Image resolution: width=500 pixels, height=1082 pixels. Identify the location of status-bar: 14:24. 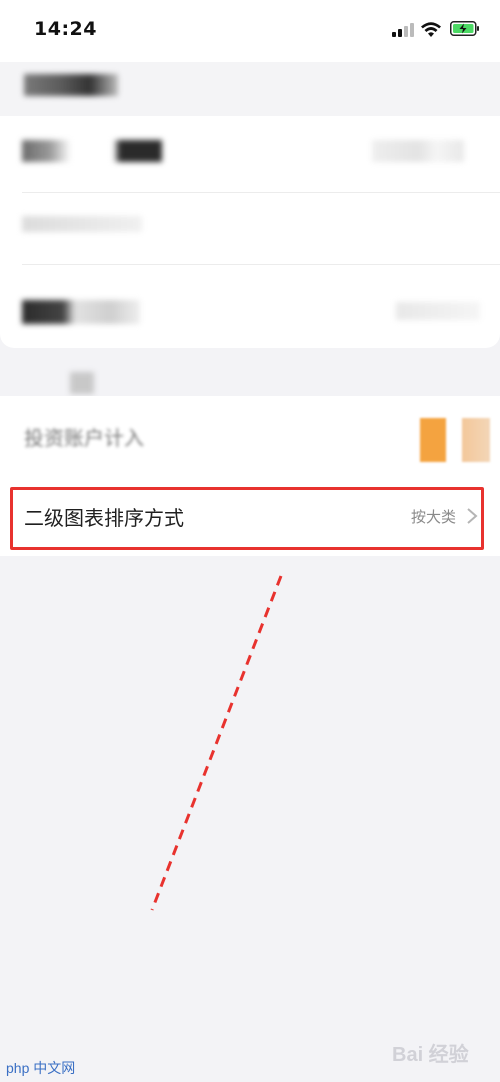
(250, 31).